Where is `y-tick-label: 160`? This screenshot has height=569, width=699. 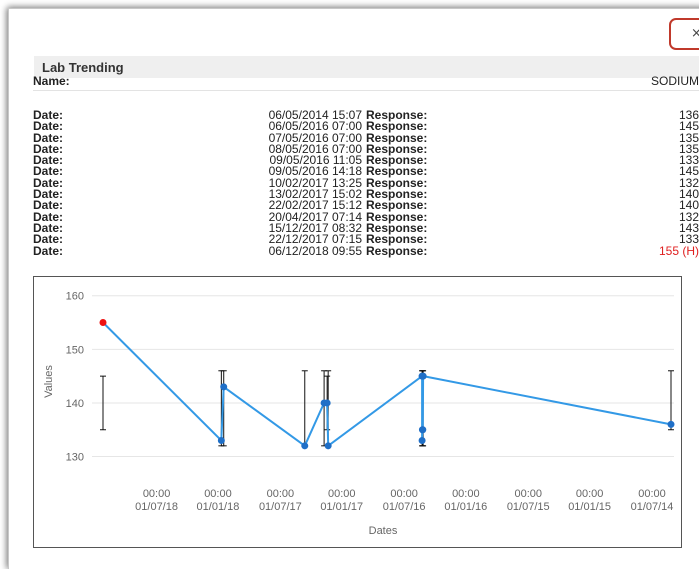
y-tick-label: 160 is located at coordinates (75, 297).